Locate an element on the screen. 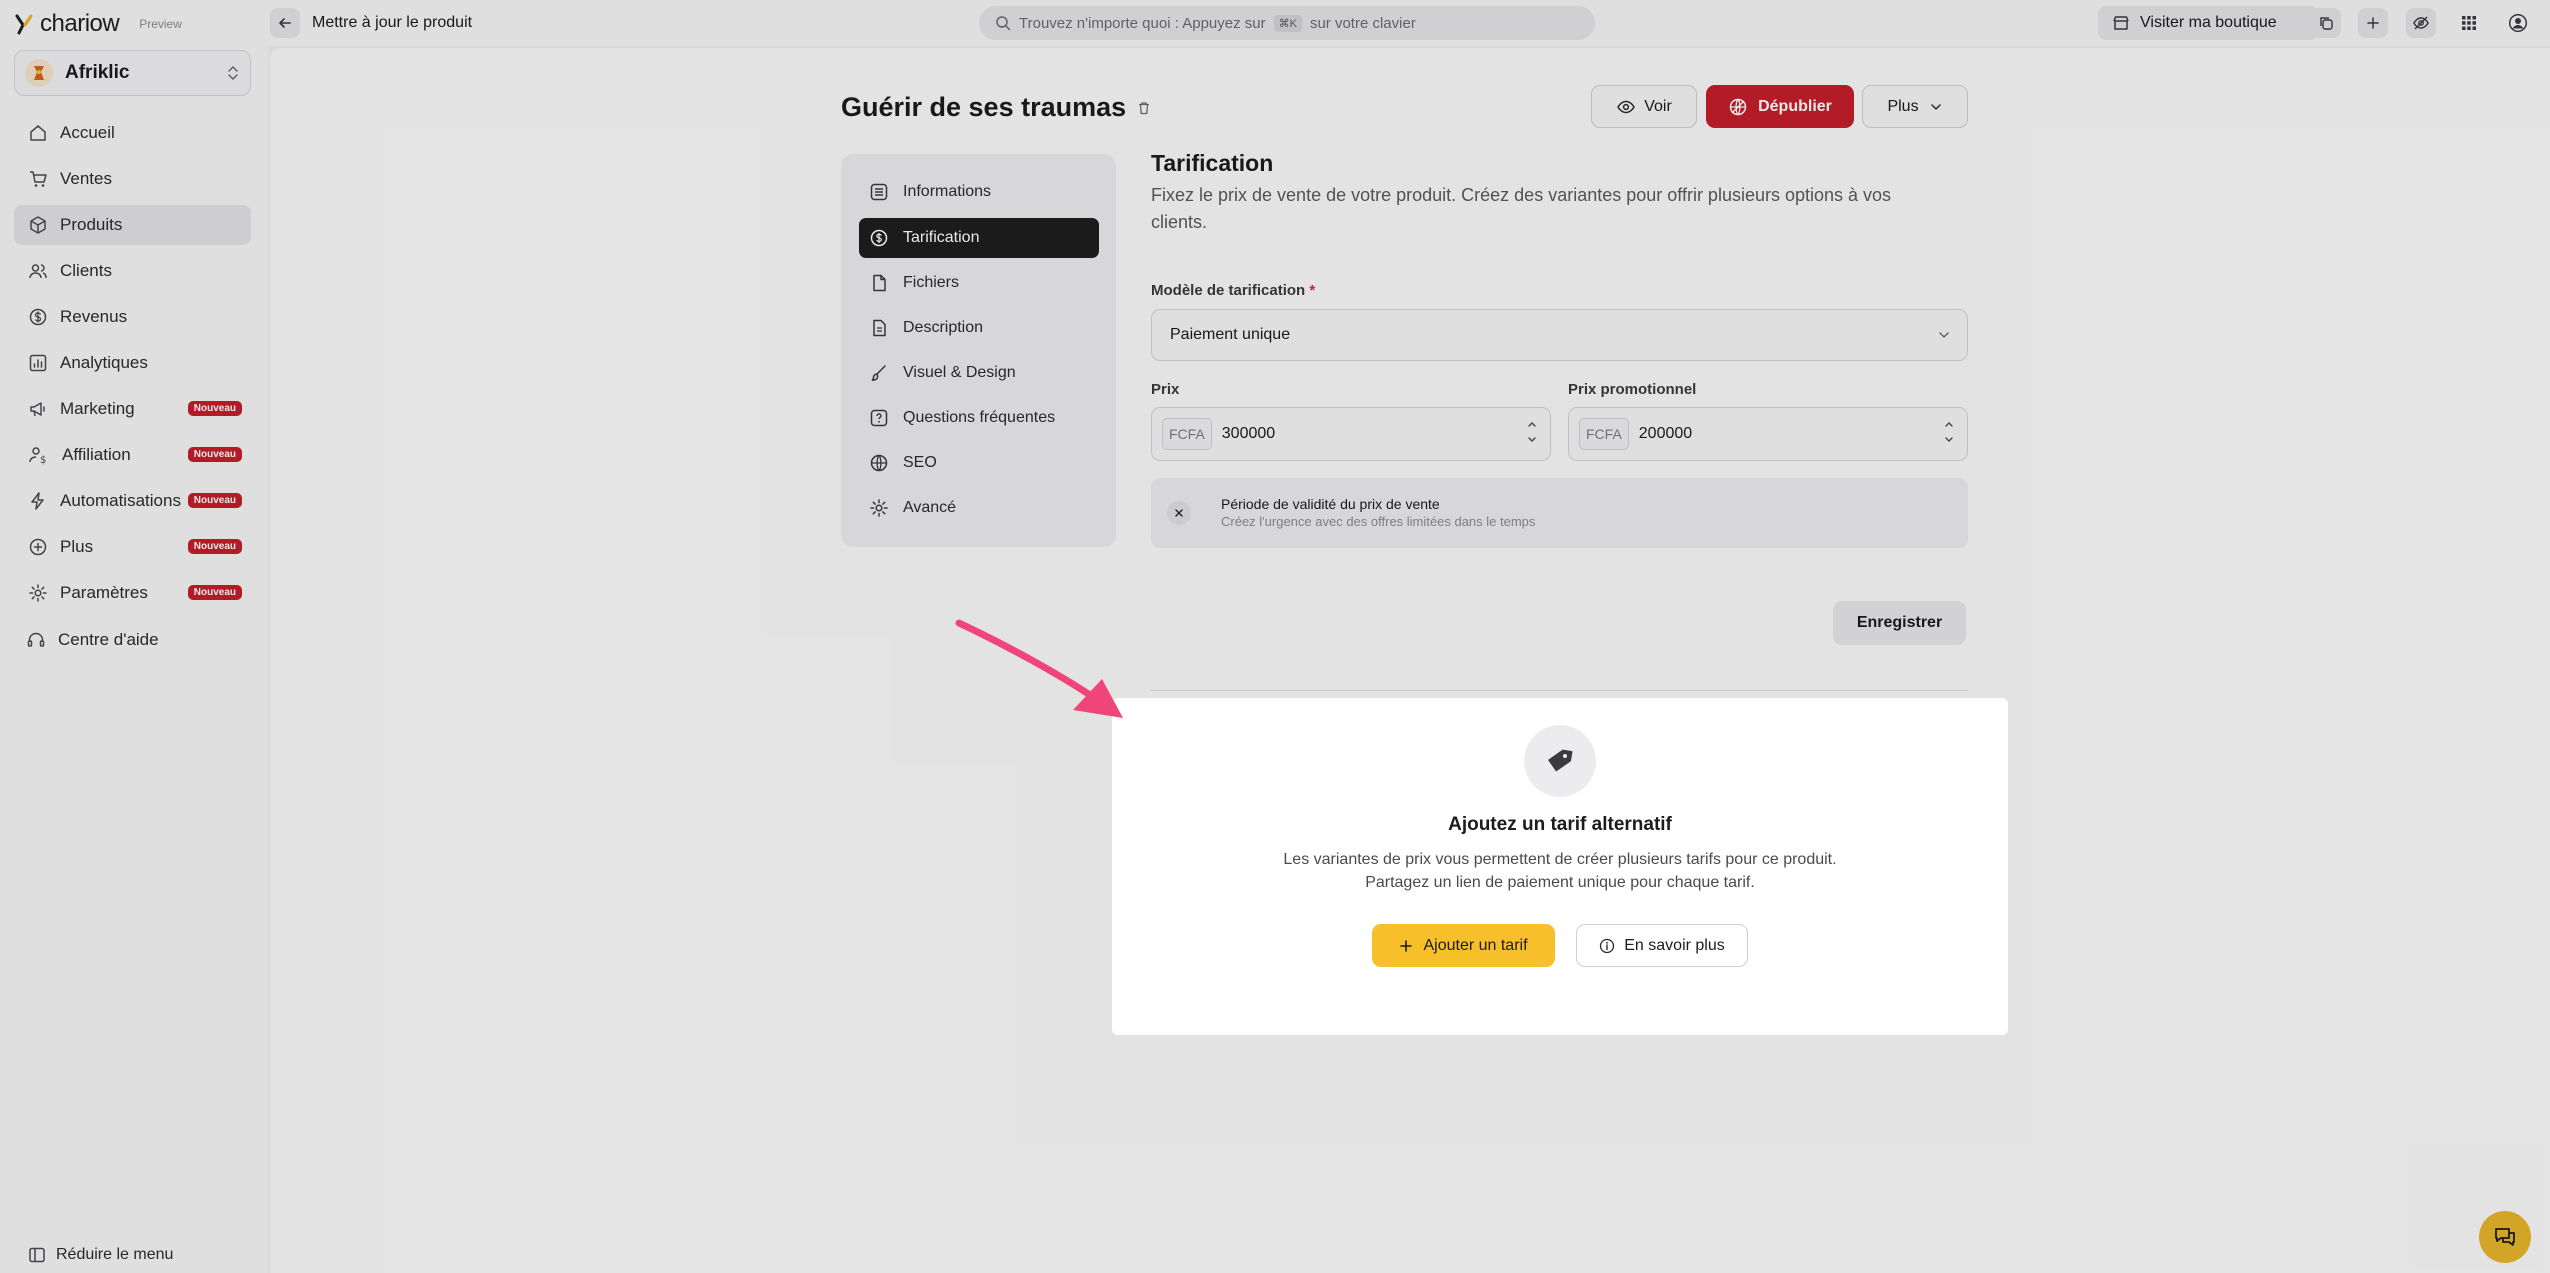  price-input: FCFA 300000 is located at coordinates (1351, 434).